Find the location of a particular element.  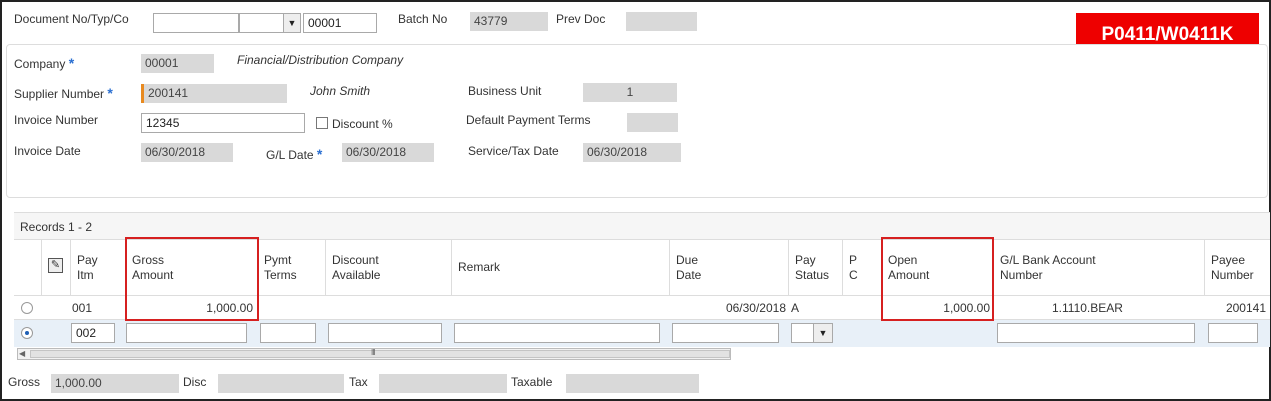

invoice-number-label: Invoice Number is located at coordinates (56, 120).